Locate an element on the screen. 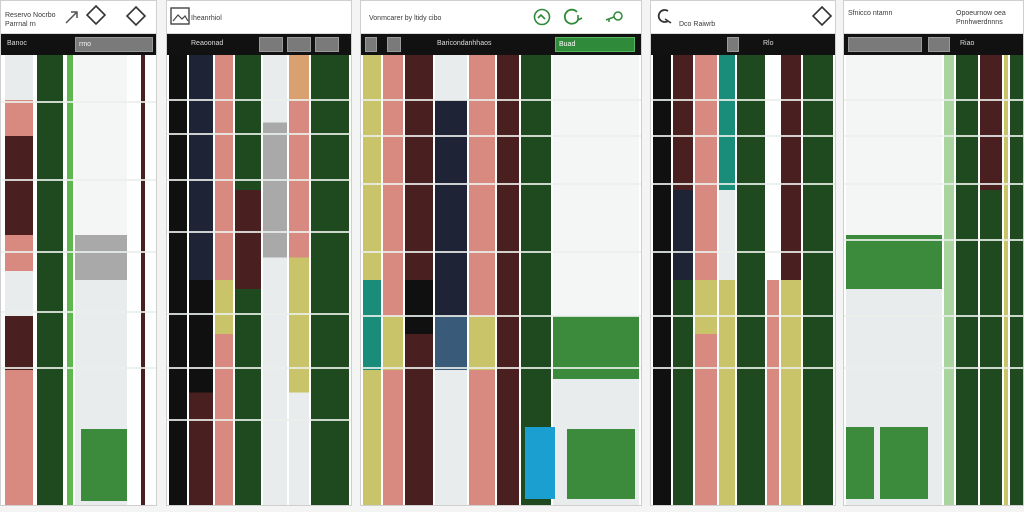 The image size is (1024, 512). toolbar-chip-active: Buad is located at coordinates (595, 44).